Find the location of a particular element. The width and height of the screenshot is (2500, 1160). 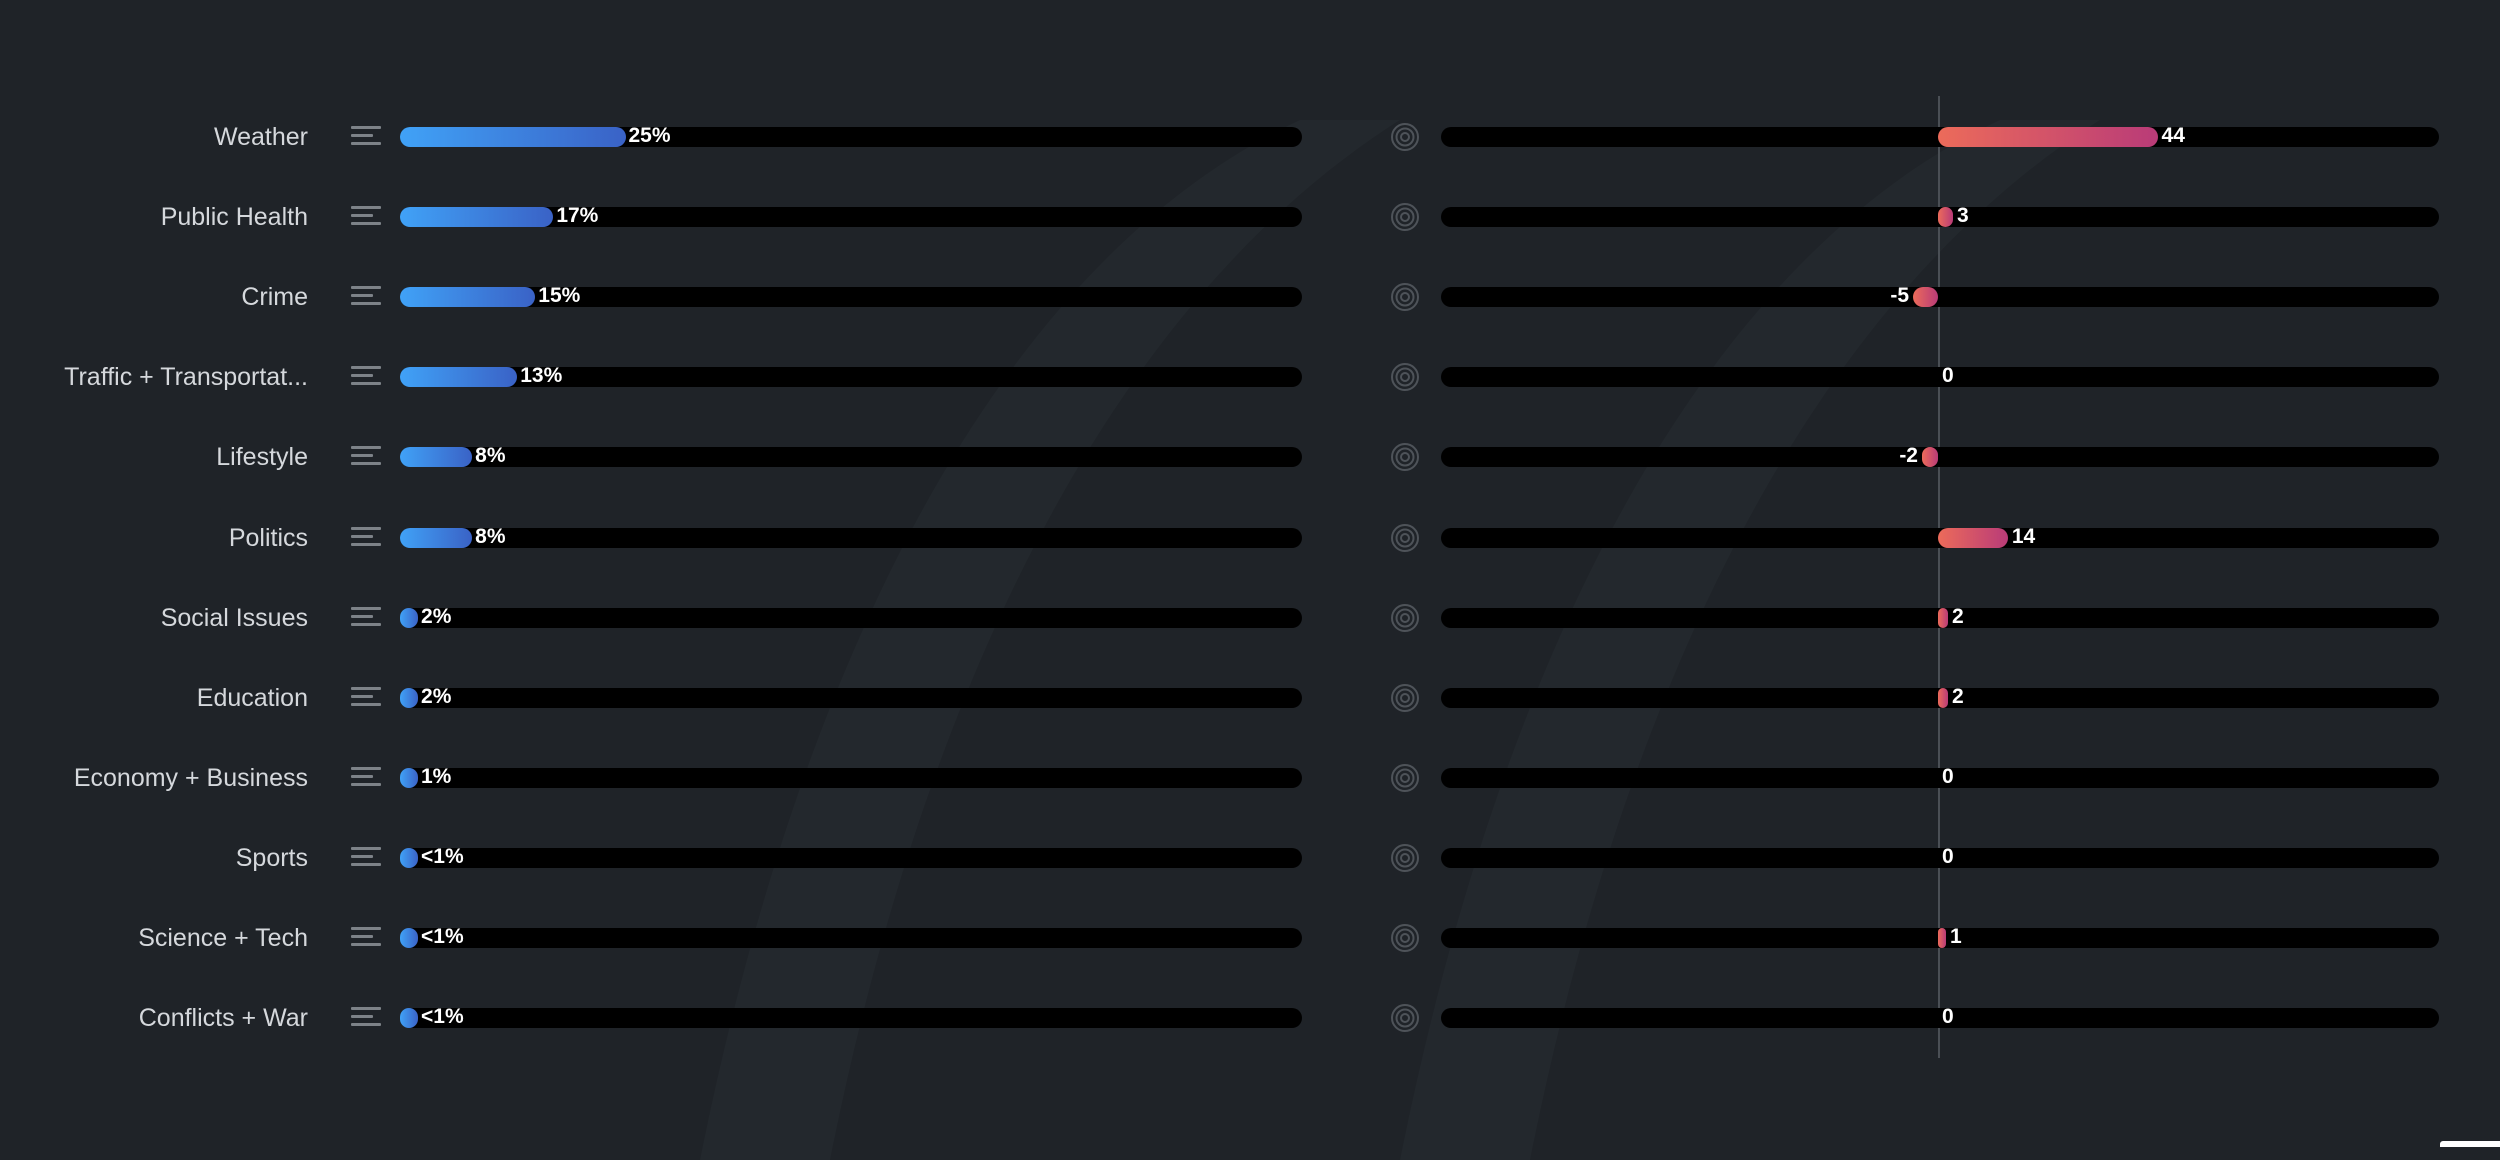

category-label: Conflicts + War is located at coordinates (223, 1018).